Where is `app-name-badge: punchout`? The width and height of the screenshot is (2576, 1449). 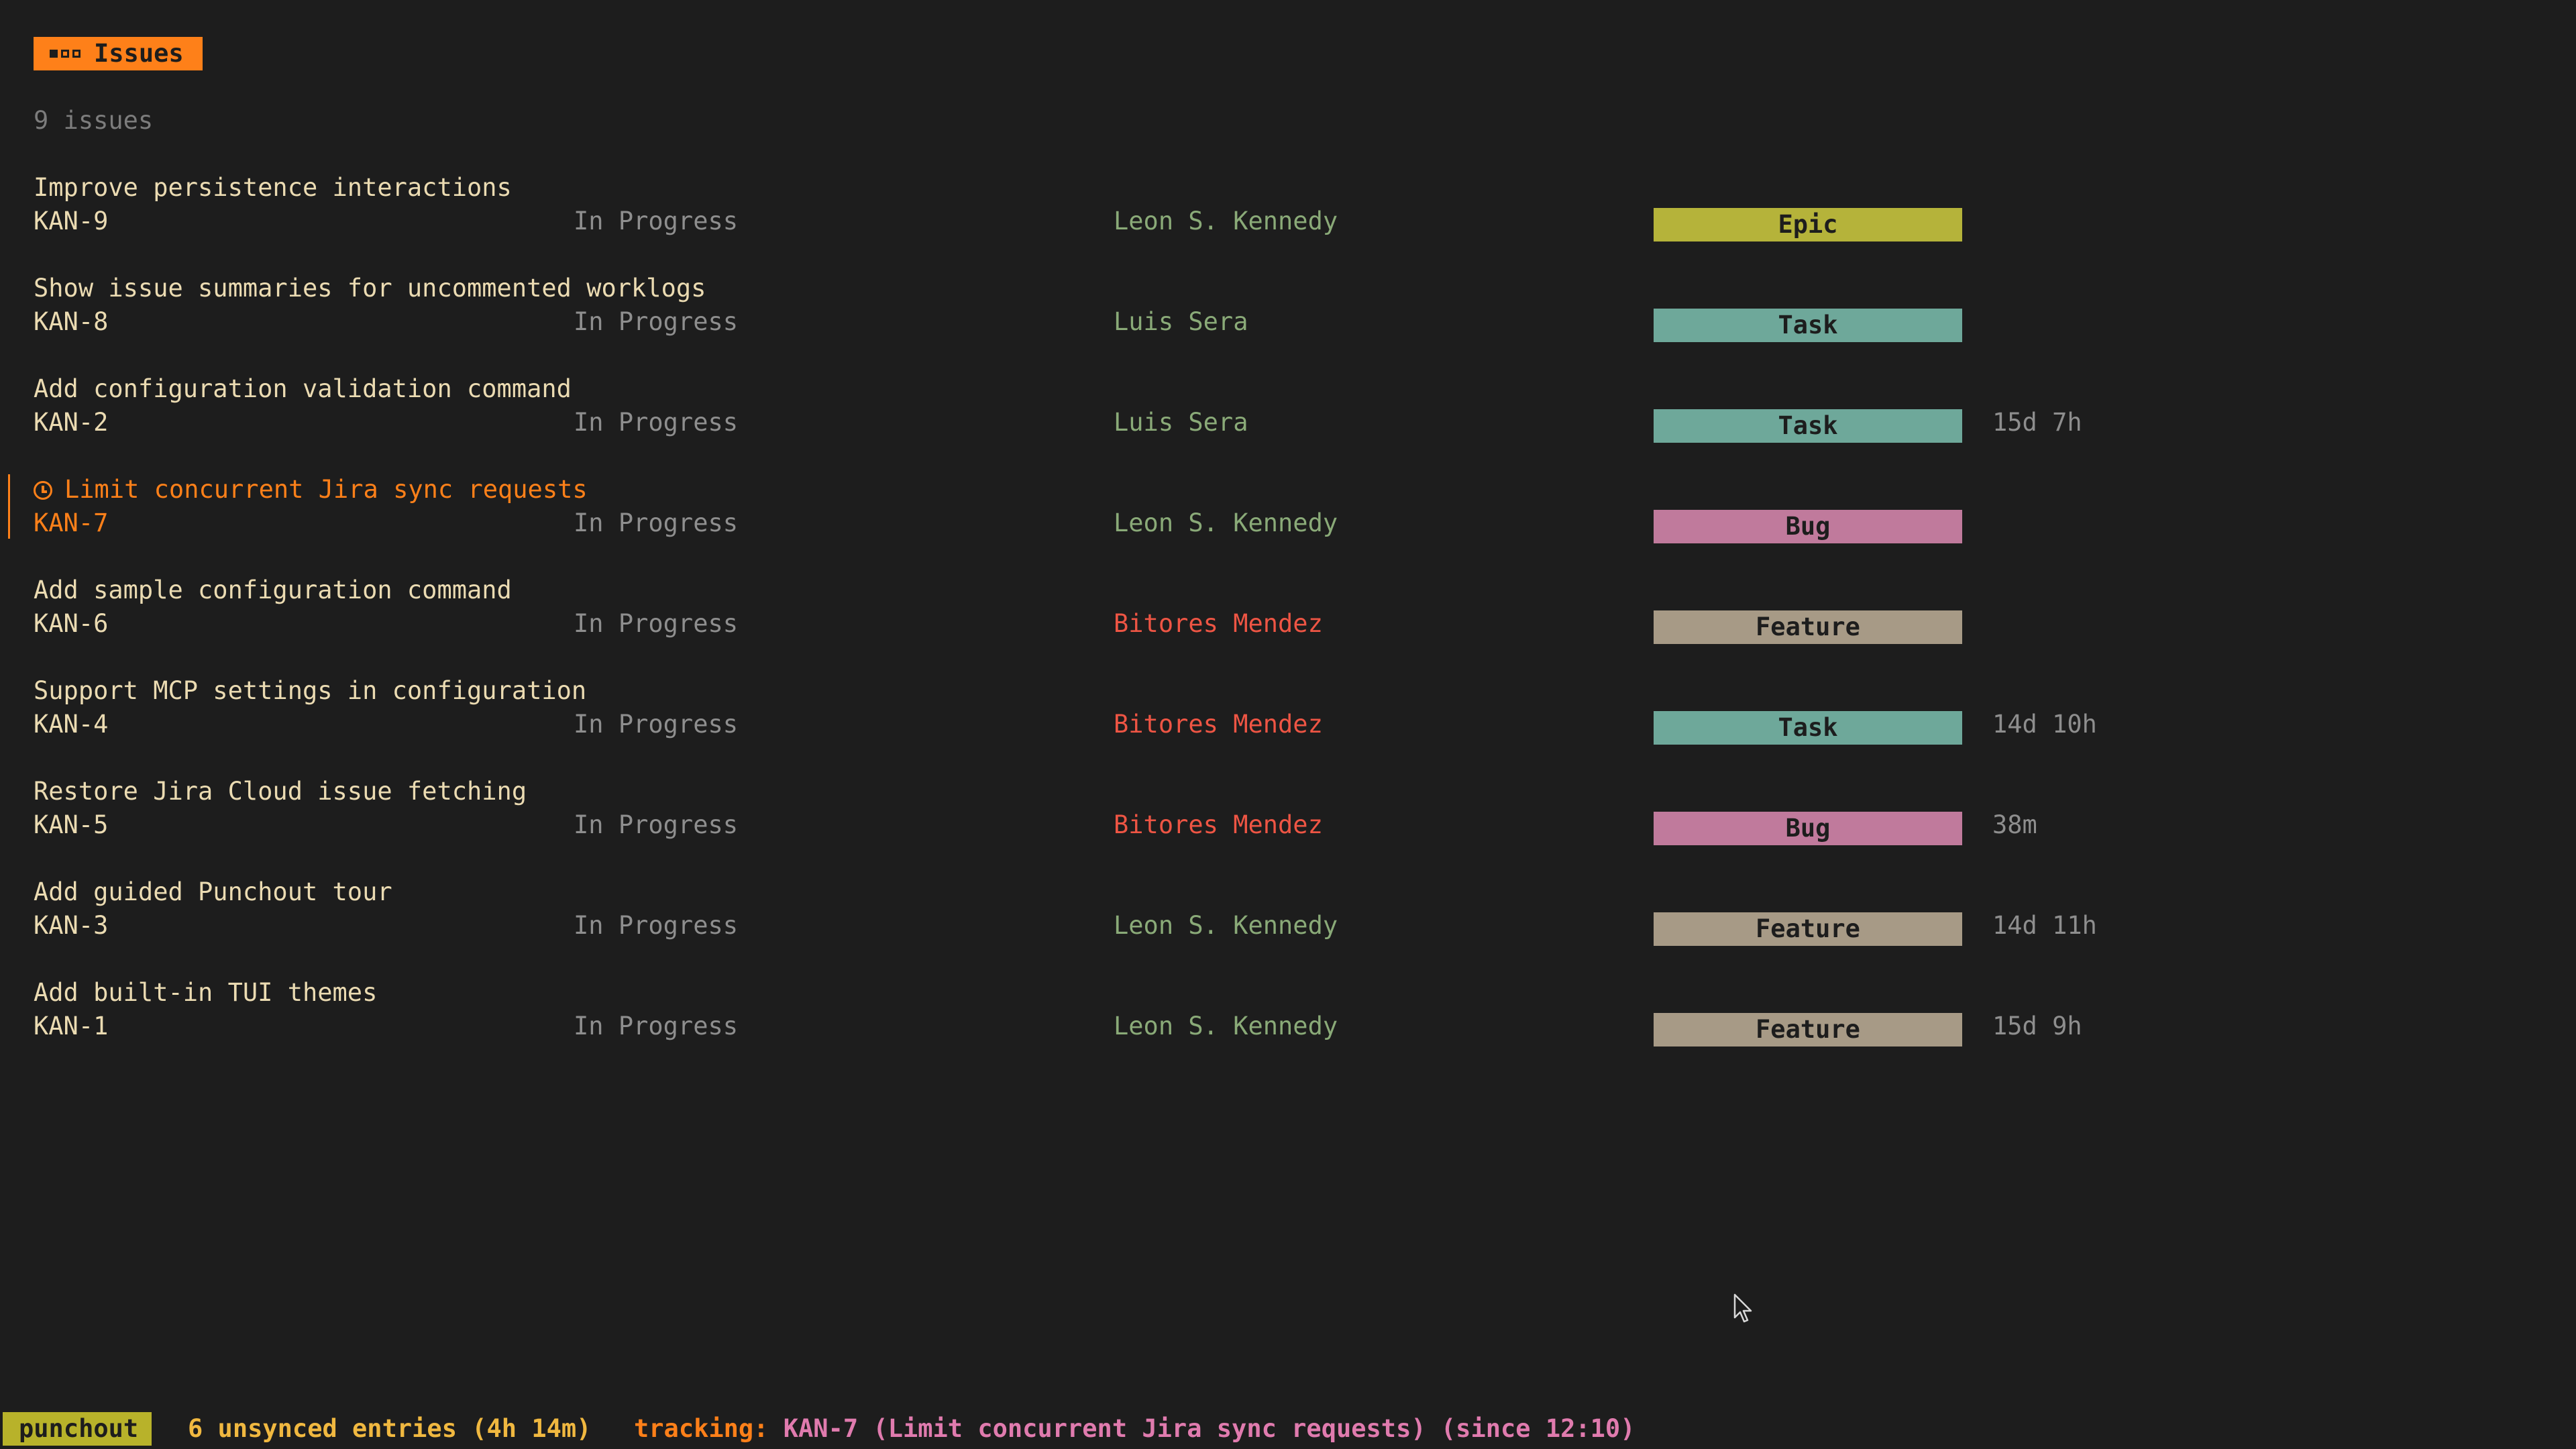
app-name-badge: punchout is located at coordinates (77, 1429).